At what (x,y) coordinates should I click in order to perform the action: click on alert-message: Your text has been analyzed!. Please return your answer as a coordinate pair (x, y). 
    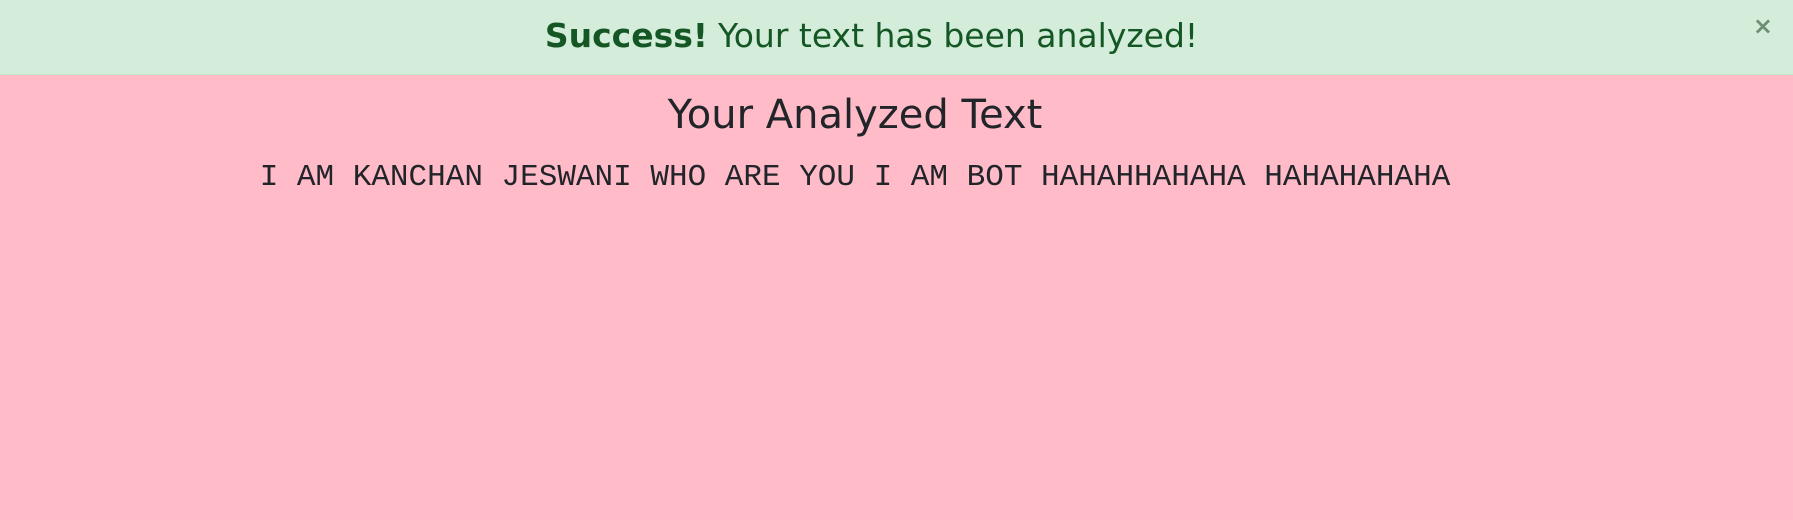
    Looking at the image, I should click on (958, 35).